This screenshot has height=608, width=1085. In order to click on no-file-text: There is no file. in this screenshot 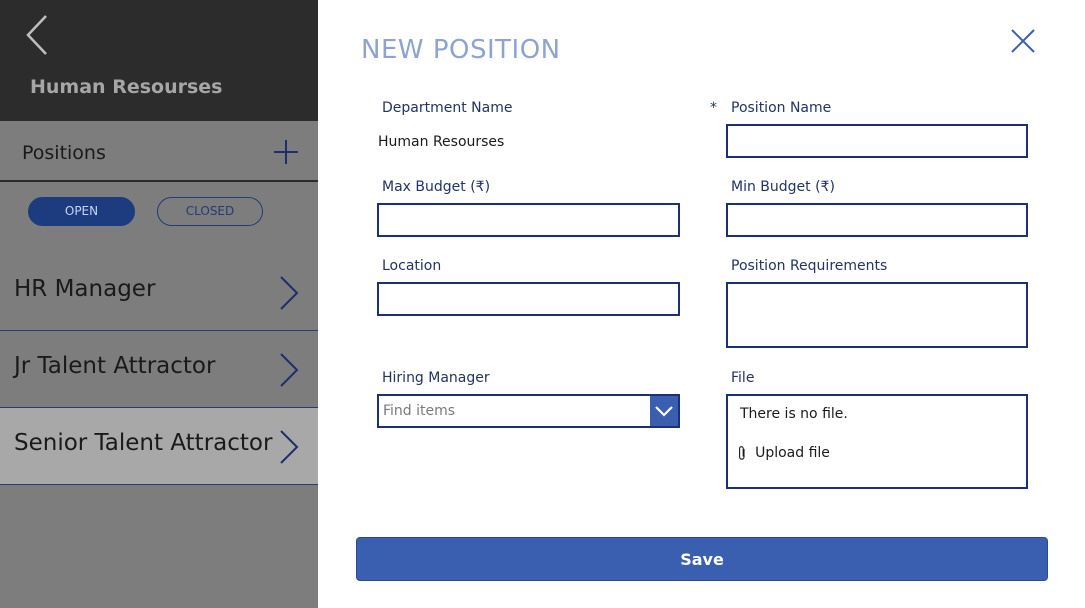, I will do `click(794, 414)`.